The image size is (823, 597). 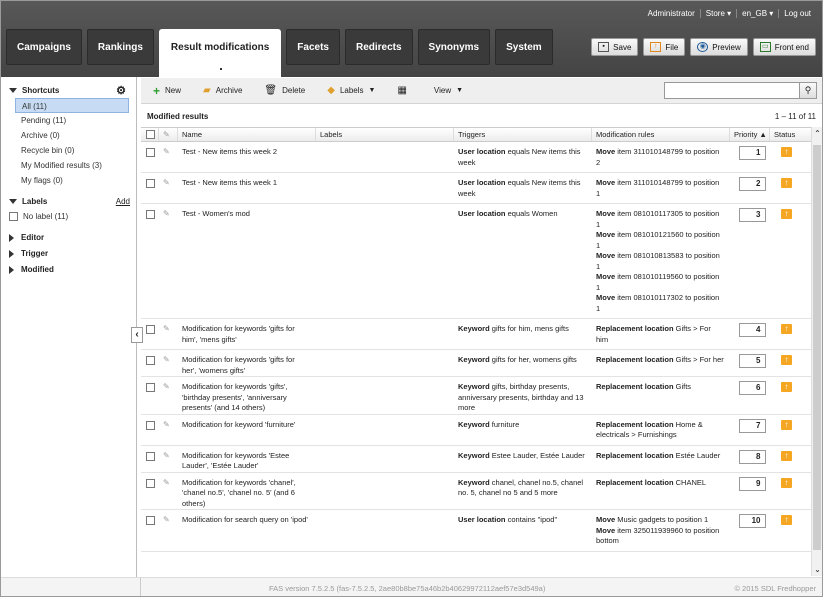 What do you see at coordinates (247, 261) in the screenshot?
I see `row-name: Test - Women's mod` at bounding box center [247, 261].